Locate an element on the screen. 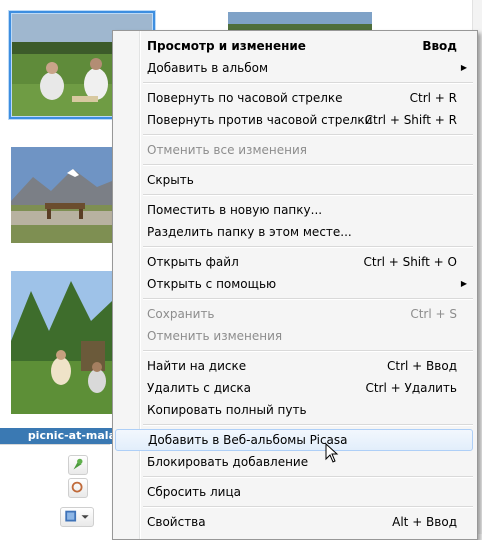  menu-item-label: Открыть файл is located at coordinates (193, 262).